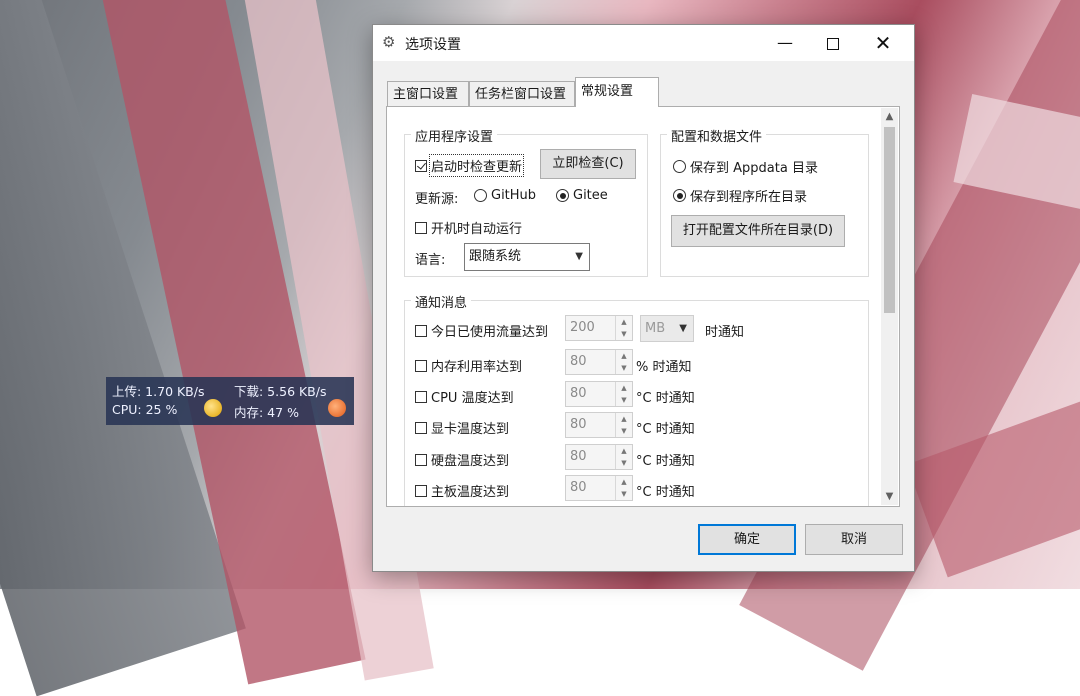 Image resolution: width=1080 pixels, height=696 pixels. Describe the element at coordinates (599, 425) in the screenshot. I see `gpu-temp-spinner: 80 ▲ ▼` at that location.